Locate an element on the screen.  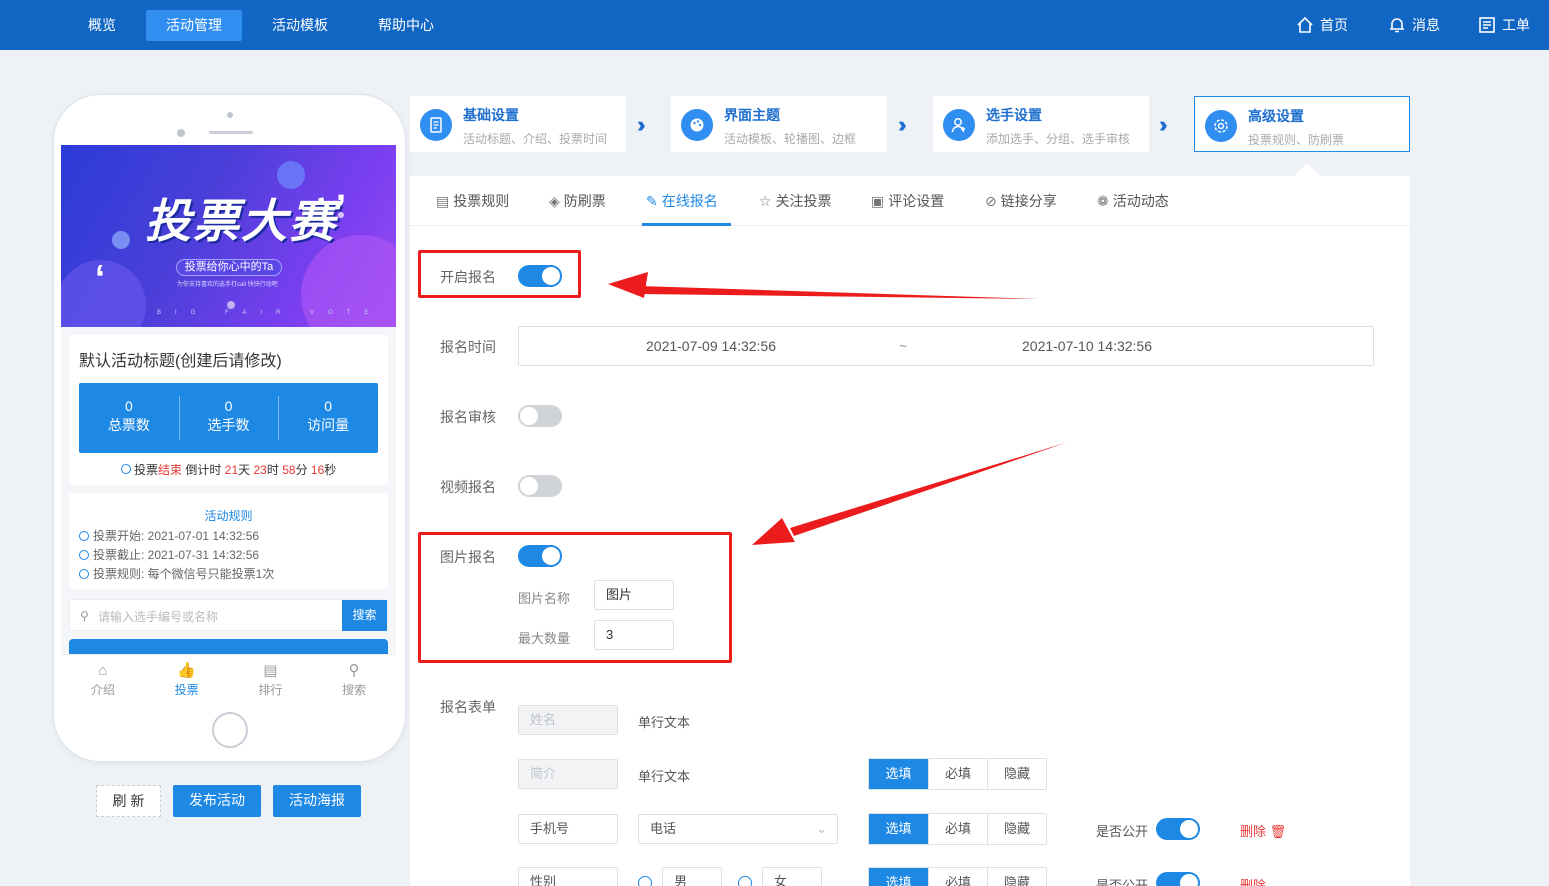
gear-icon is located at coordinates (1221, 126).